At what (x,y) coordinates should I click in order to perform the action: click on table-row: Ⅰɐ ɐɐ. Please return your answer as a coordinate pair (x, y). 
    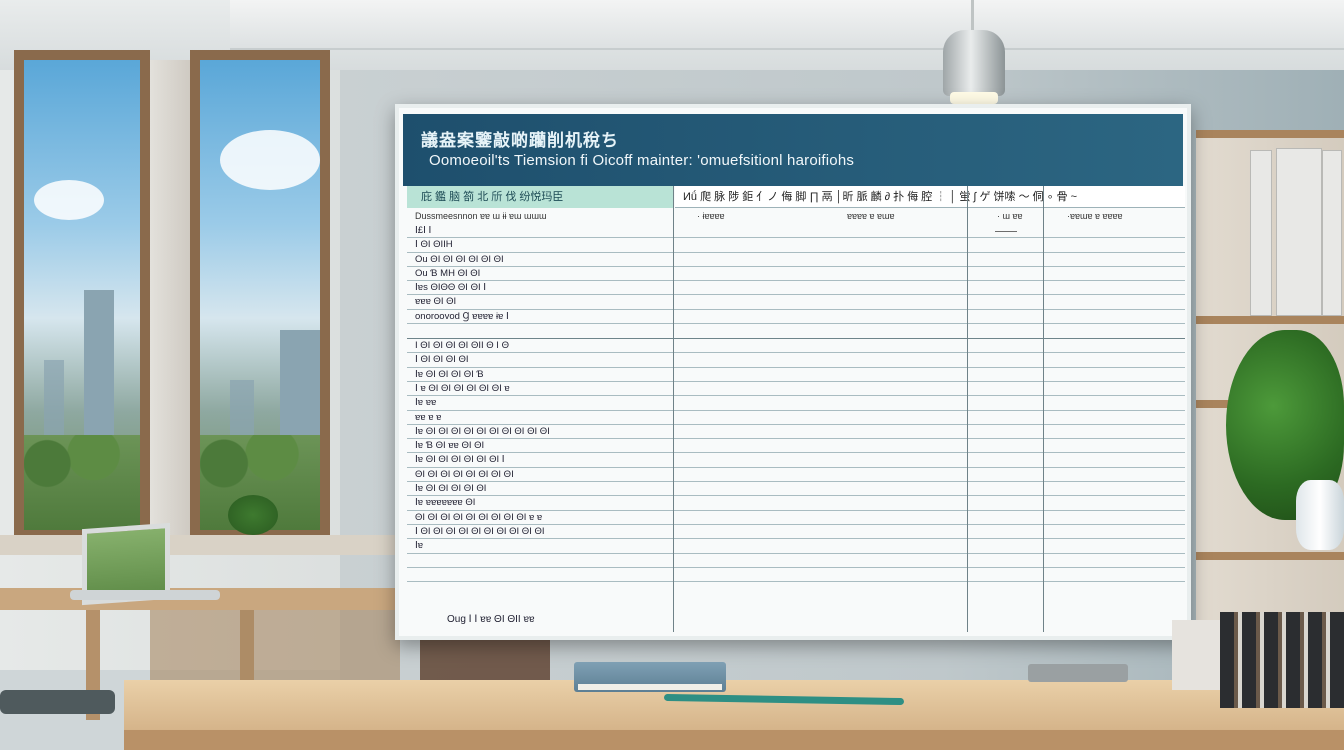
    Looking at the image, I should click on (796, 403).